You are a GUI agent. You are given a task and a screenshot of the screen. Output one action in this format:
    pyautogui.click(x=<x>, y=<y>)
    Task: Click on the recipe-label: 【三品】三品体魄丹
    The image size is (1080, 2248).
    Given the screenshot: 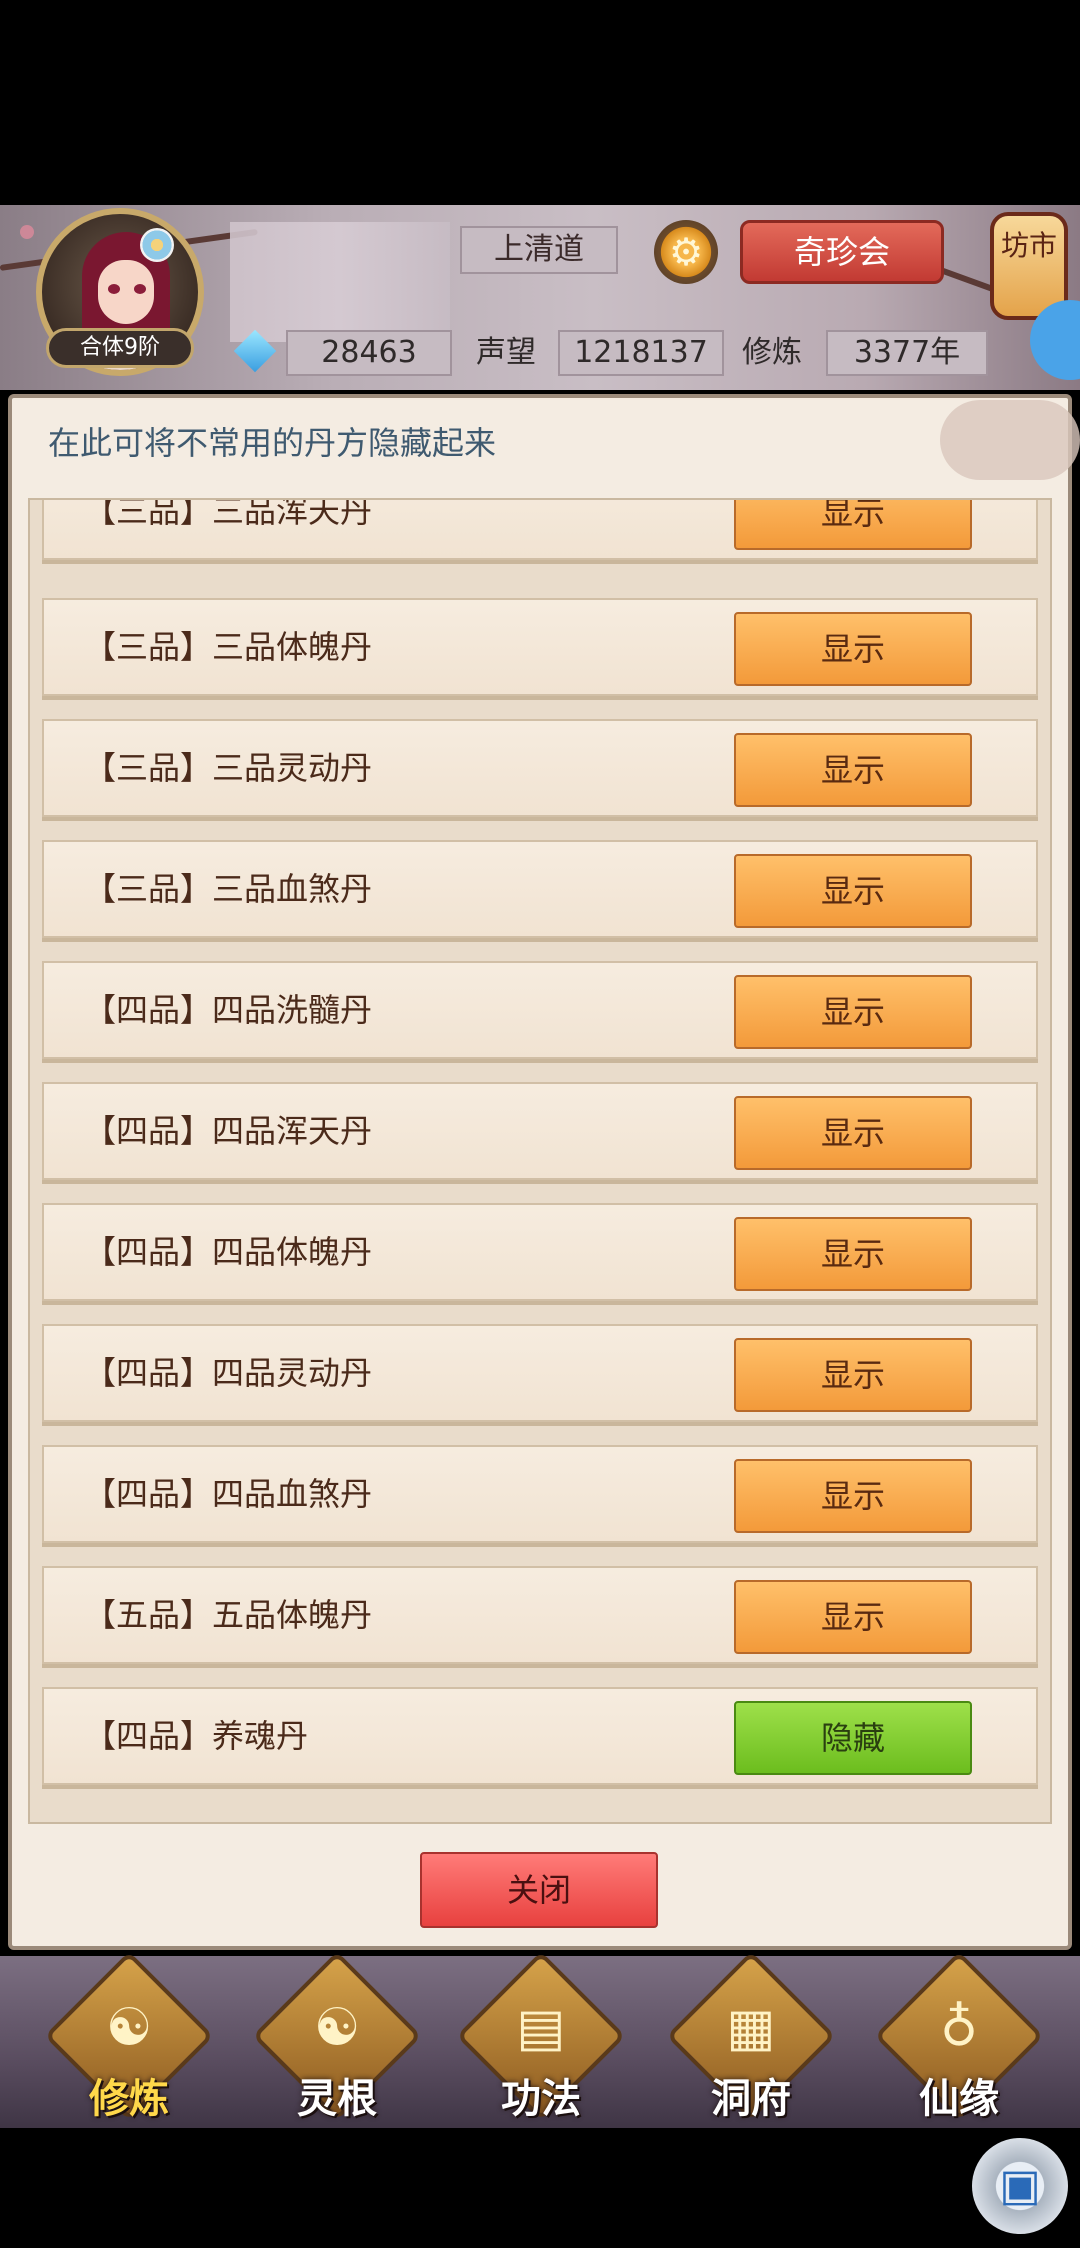 What is the action you would take?
    pyautogui.click(x=228, y=647)
    